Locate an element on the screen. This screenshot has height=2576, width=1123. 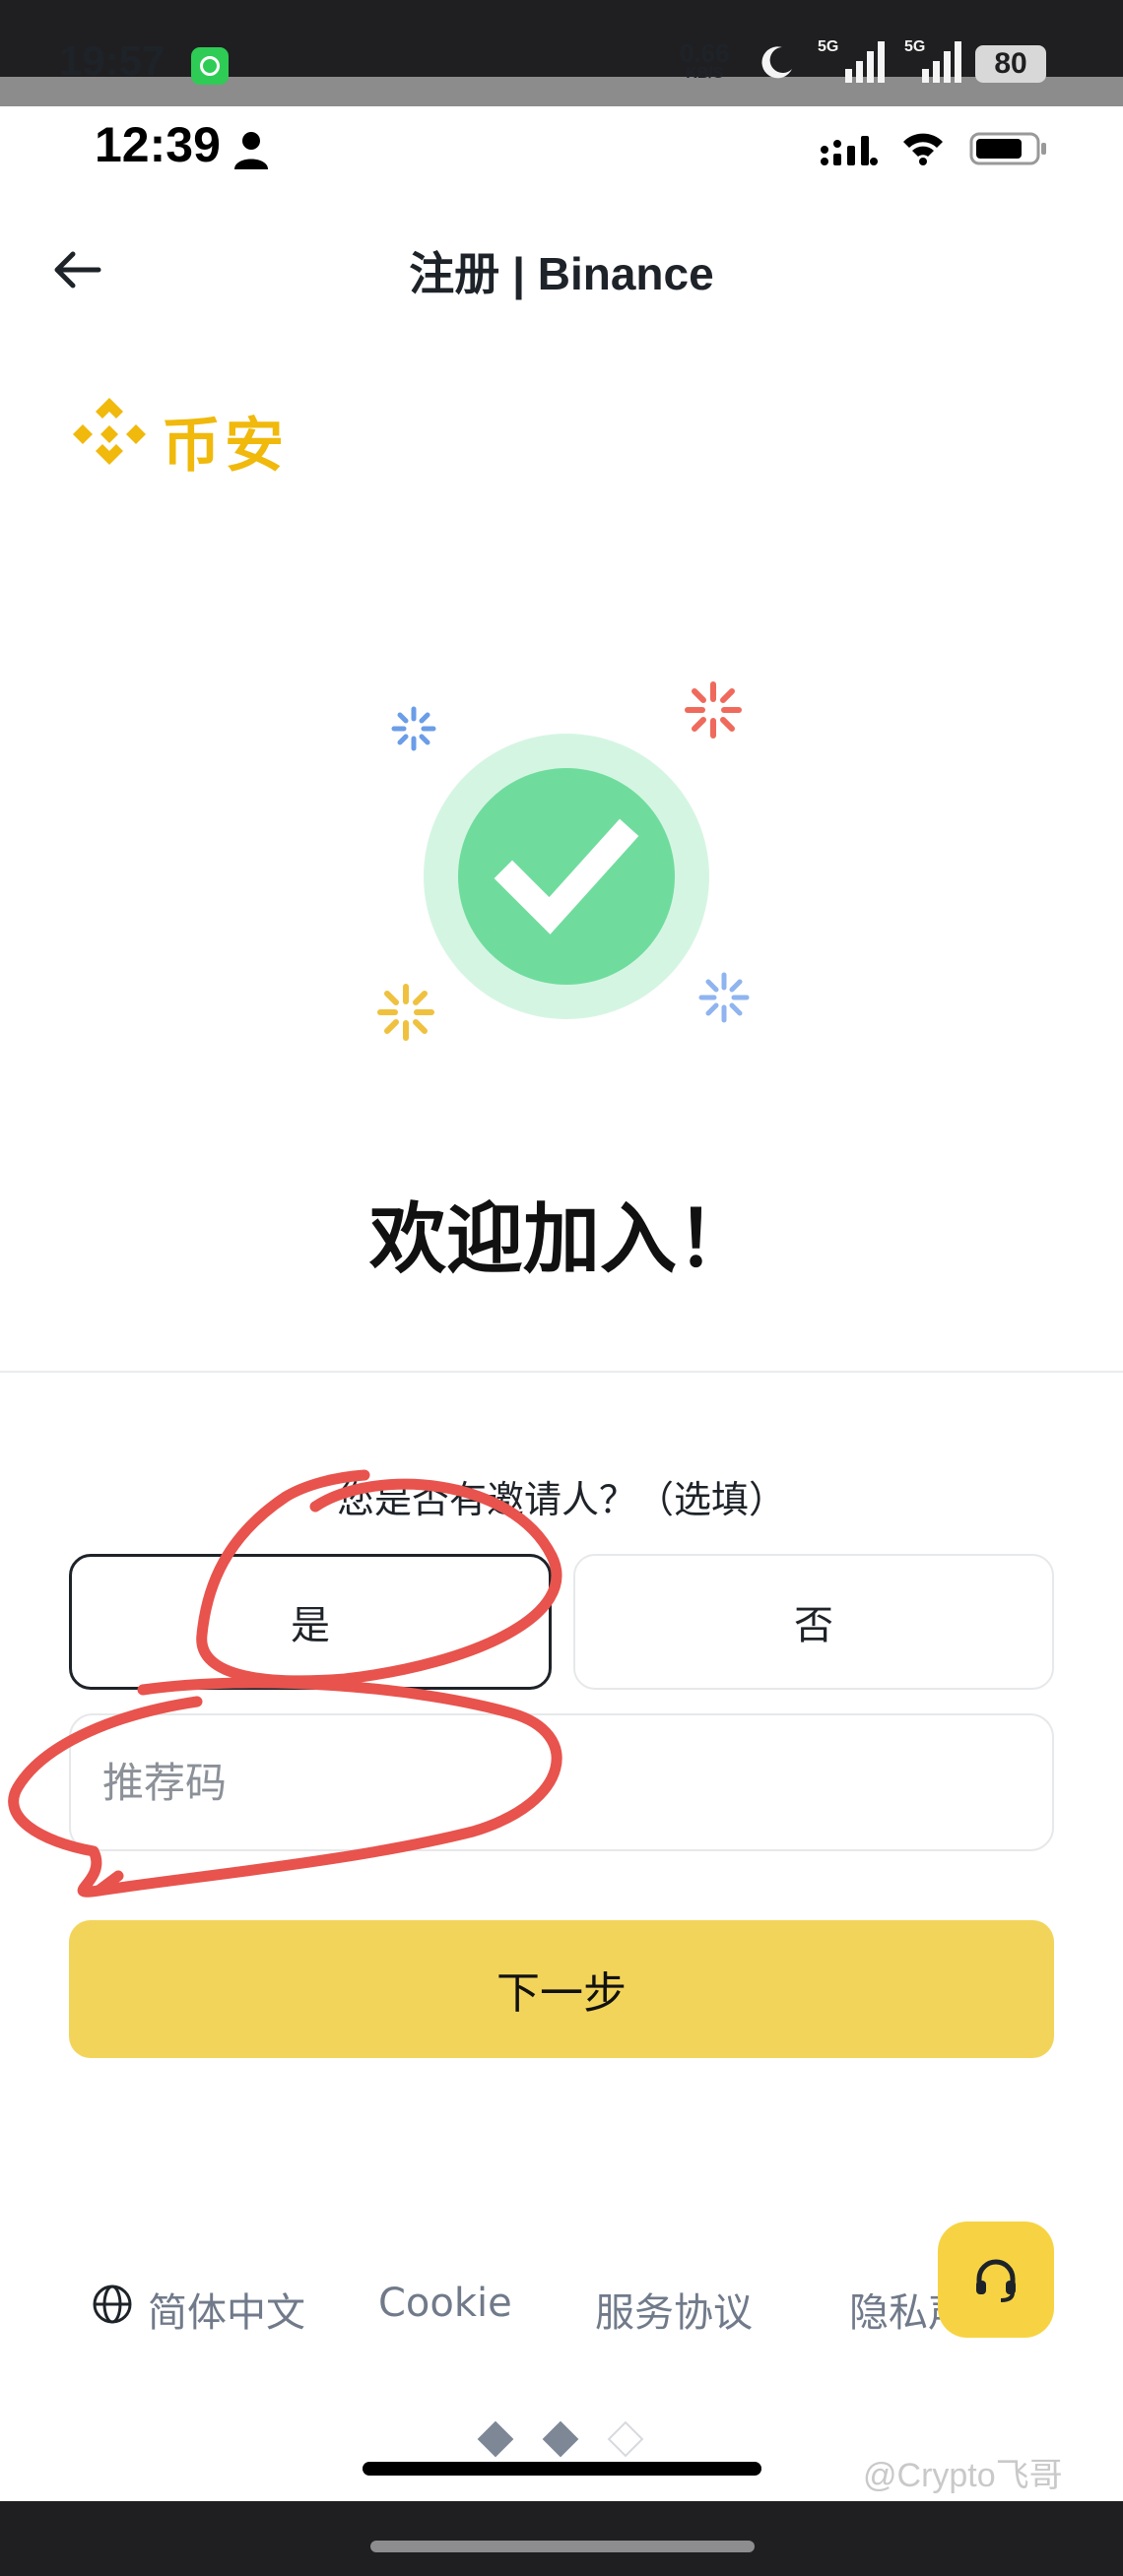
headset-icon is located at coordinates (996, 2280).